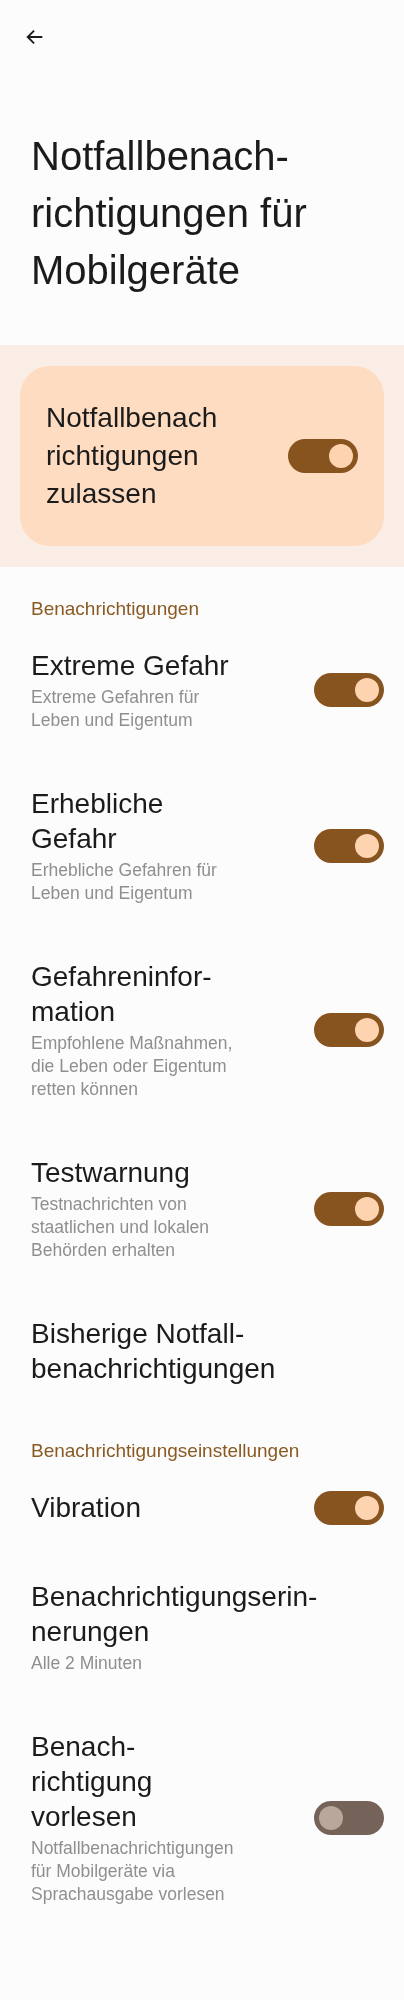  Describe the element at coordinates (153, 1351) in the screenshot. I see `setting-title: Bisherige Notfall- benachrichtigungen` at that location.